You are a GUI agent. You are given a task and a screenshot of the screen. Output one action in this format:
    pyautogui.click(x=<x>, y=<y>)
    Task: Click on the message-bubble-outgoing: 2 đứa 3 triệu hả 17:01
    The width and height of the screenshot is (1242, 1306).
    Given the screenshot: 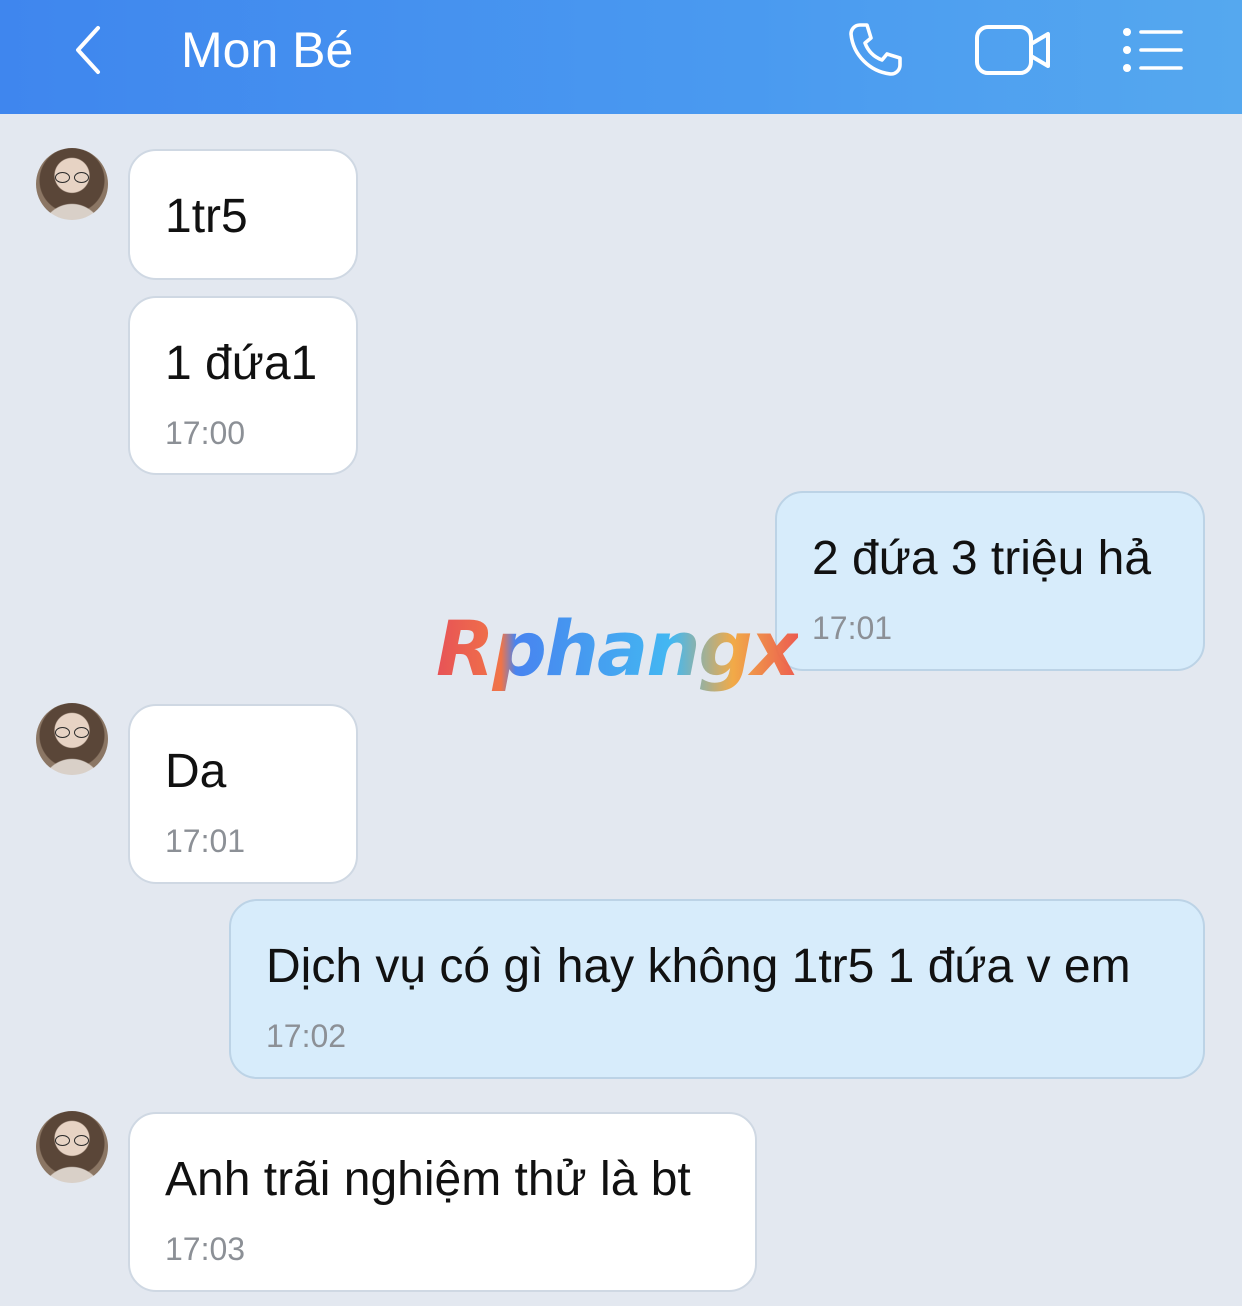 What is the action you would take?
    pyautogui.click(x=990, y=581)
    